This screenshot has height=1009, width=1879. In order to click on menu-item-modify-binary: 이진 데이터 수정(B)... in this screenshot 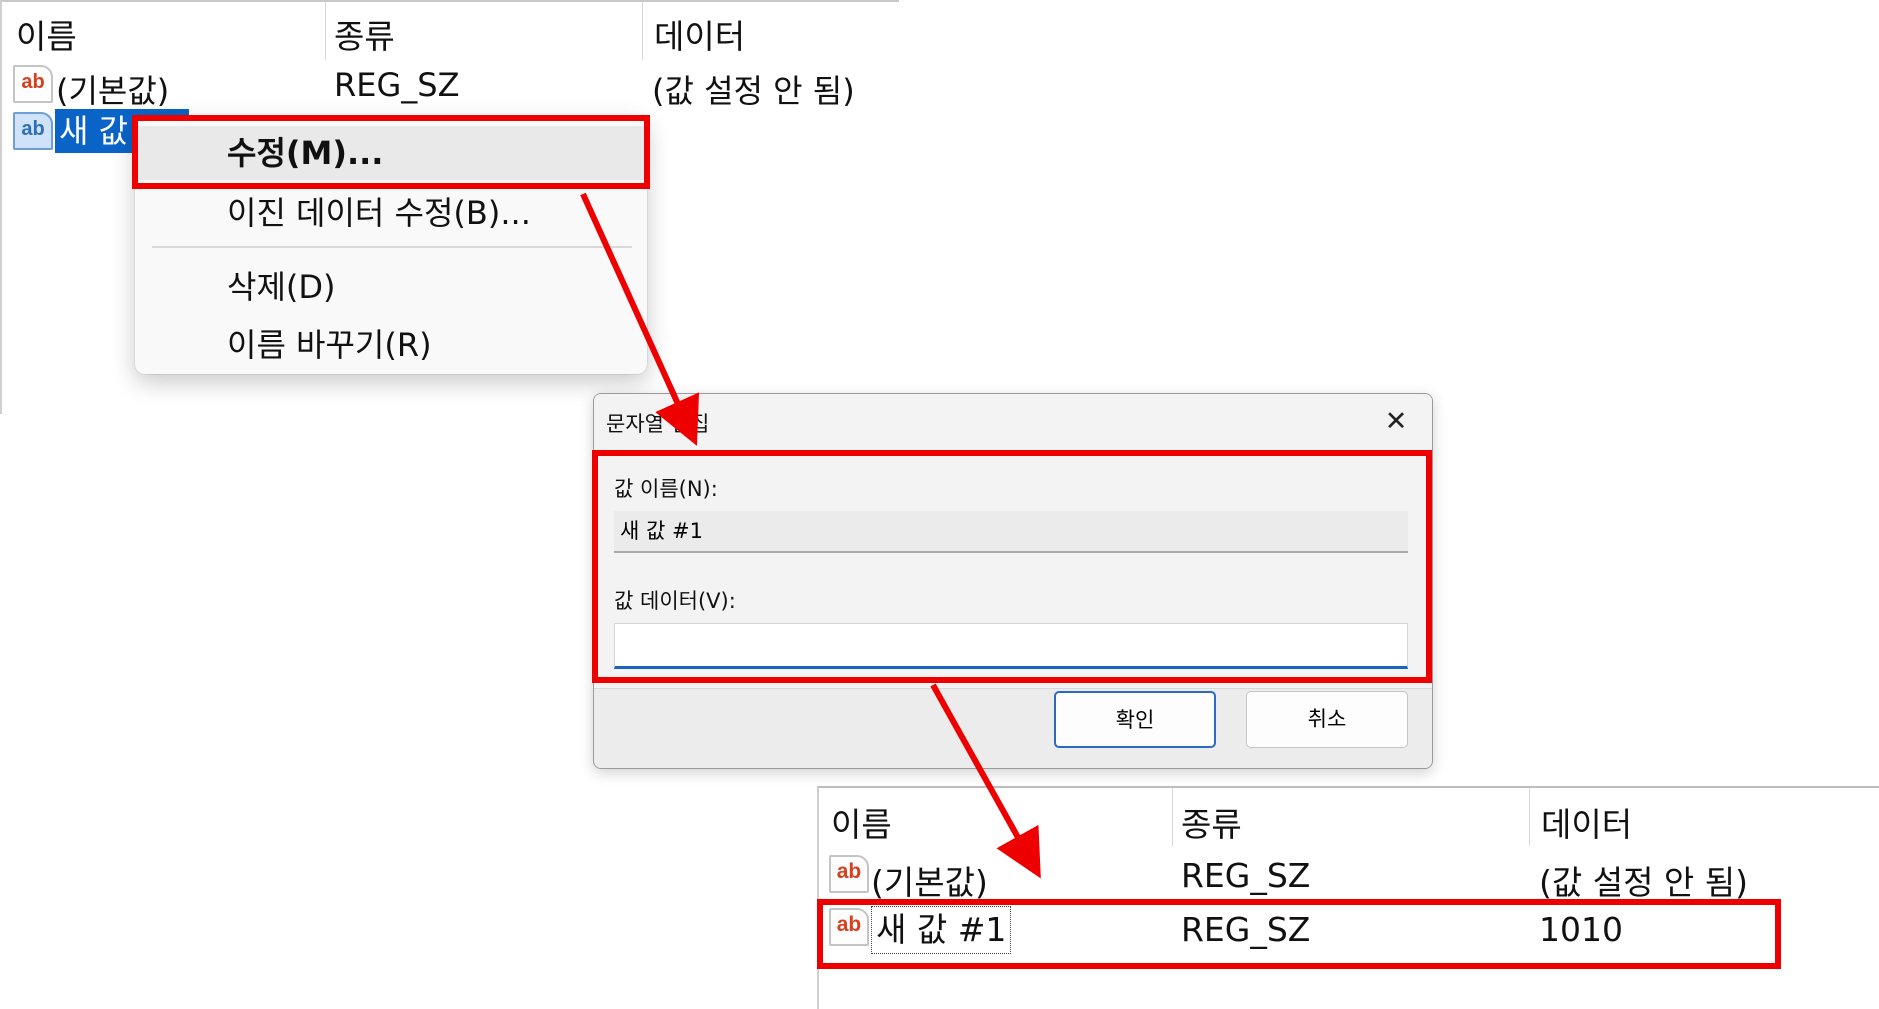, I will do `click(391, 213)`.